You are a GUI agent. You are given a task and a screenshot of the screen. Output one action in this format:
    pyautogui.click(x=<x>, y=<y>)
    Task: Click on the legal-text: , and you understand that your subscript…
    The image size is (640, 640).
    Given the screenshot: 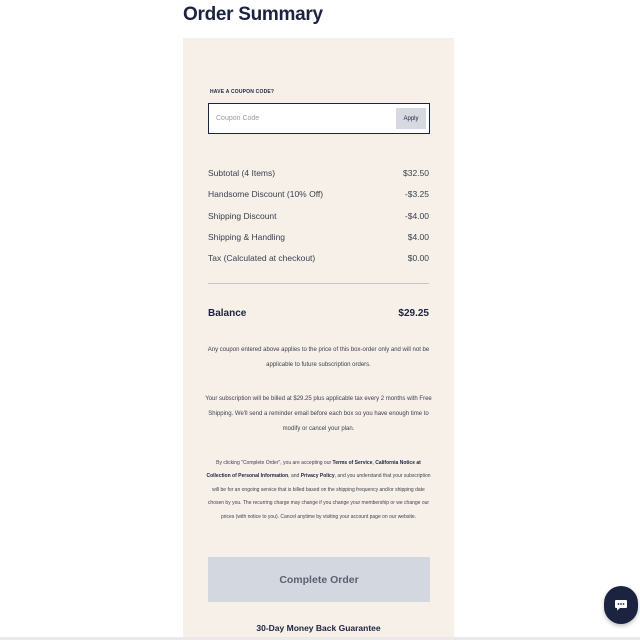 What is the action you would take?
    pyautogui.click(x=319, y=496)
    